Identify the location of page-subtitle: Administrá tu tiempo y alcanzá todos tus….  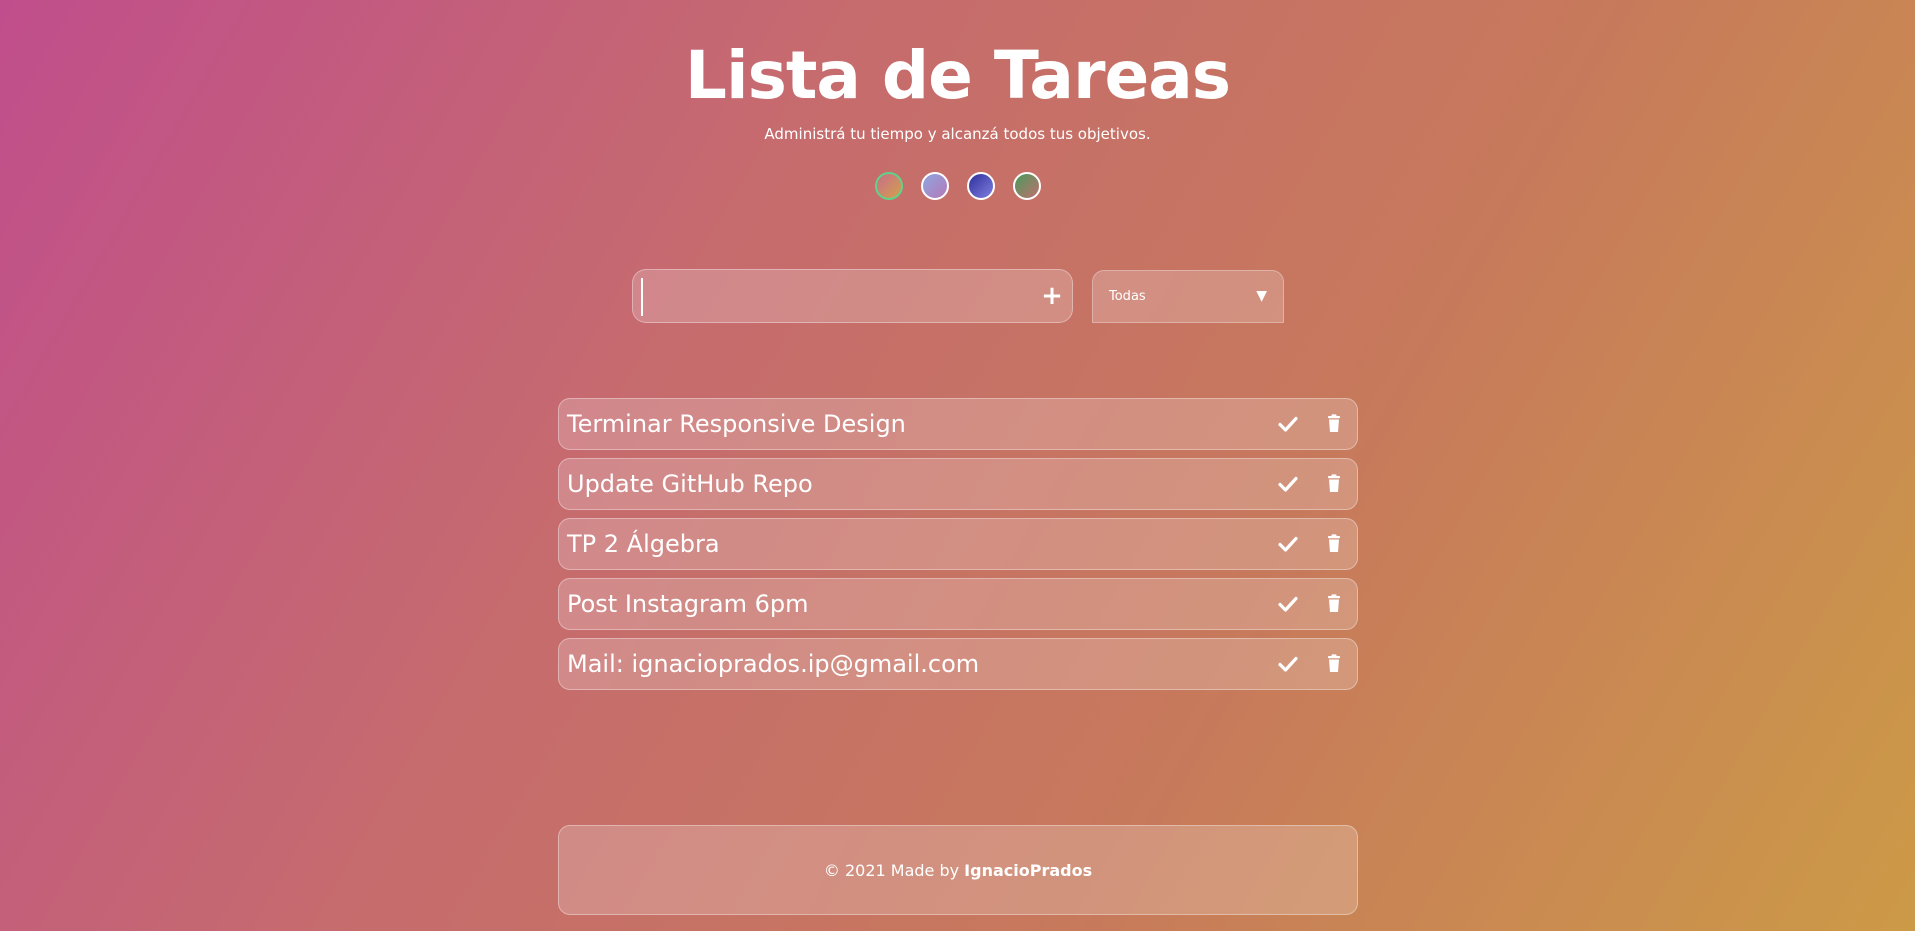
(957, 134).